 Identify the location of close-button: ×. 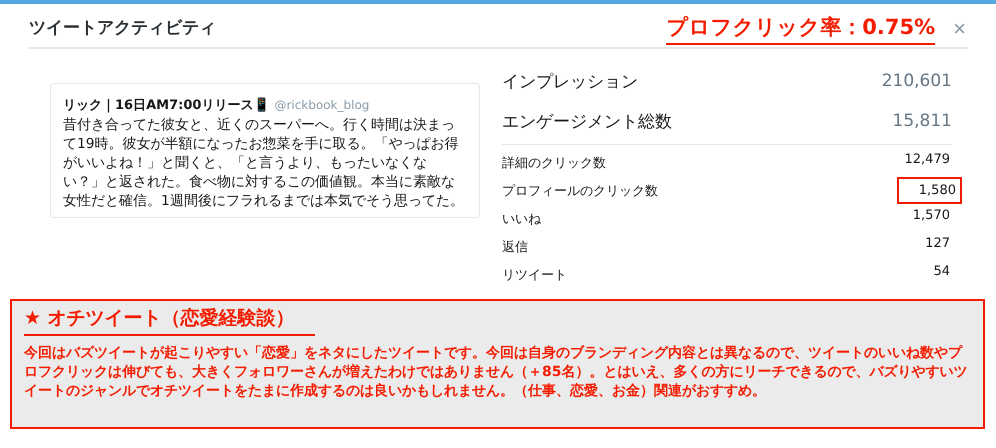
(959, 29).